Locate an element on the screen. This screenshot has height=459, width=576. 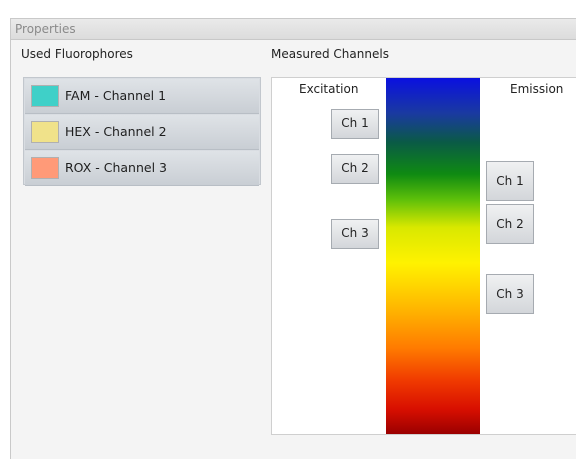
window-title: Properties is located at coordinates (293, 29).